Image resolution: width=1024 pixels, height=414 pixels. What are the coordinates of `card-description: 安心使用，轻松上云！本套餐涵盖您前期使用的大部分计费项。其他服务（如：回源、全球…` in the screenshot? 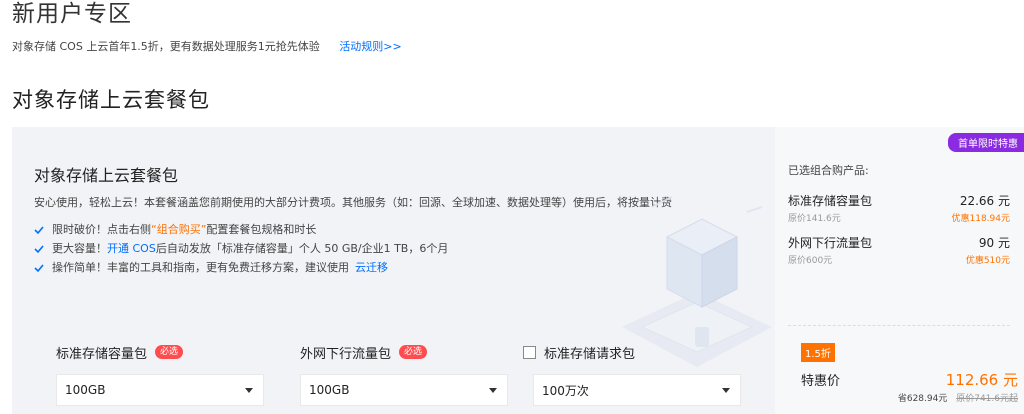 It's located at (353, 202).